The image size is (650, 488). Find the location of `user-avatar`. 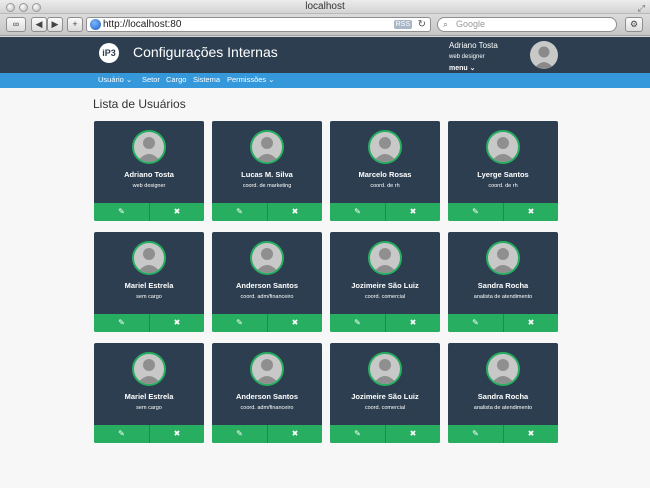

user-avatar is located at coordinates (544, 55).